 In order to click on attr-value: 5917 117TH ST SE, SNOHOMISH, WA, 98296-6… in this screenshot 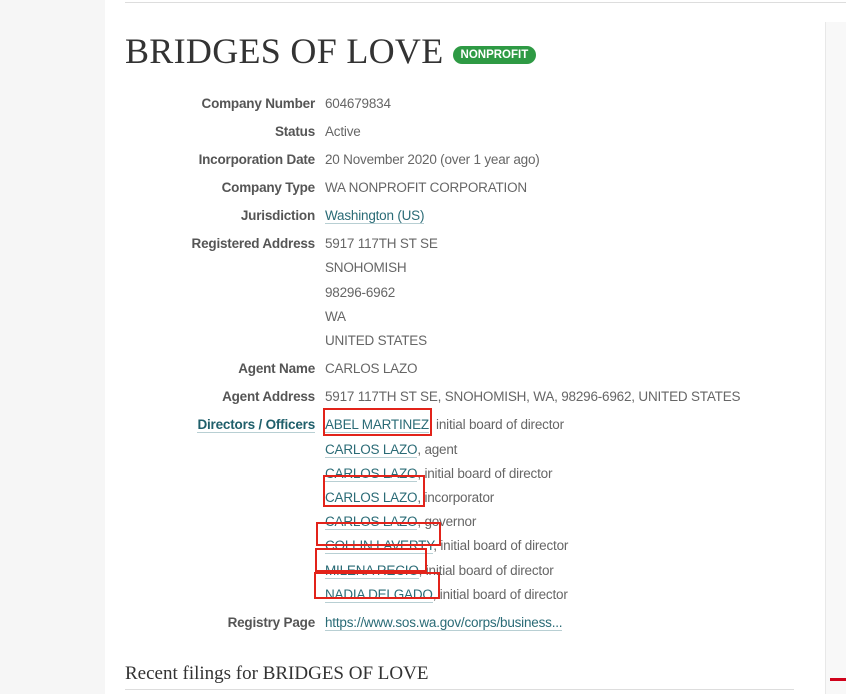, I will do `click(533, 397)`.